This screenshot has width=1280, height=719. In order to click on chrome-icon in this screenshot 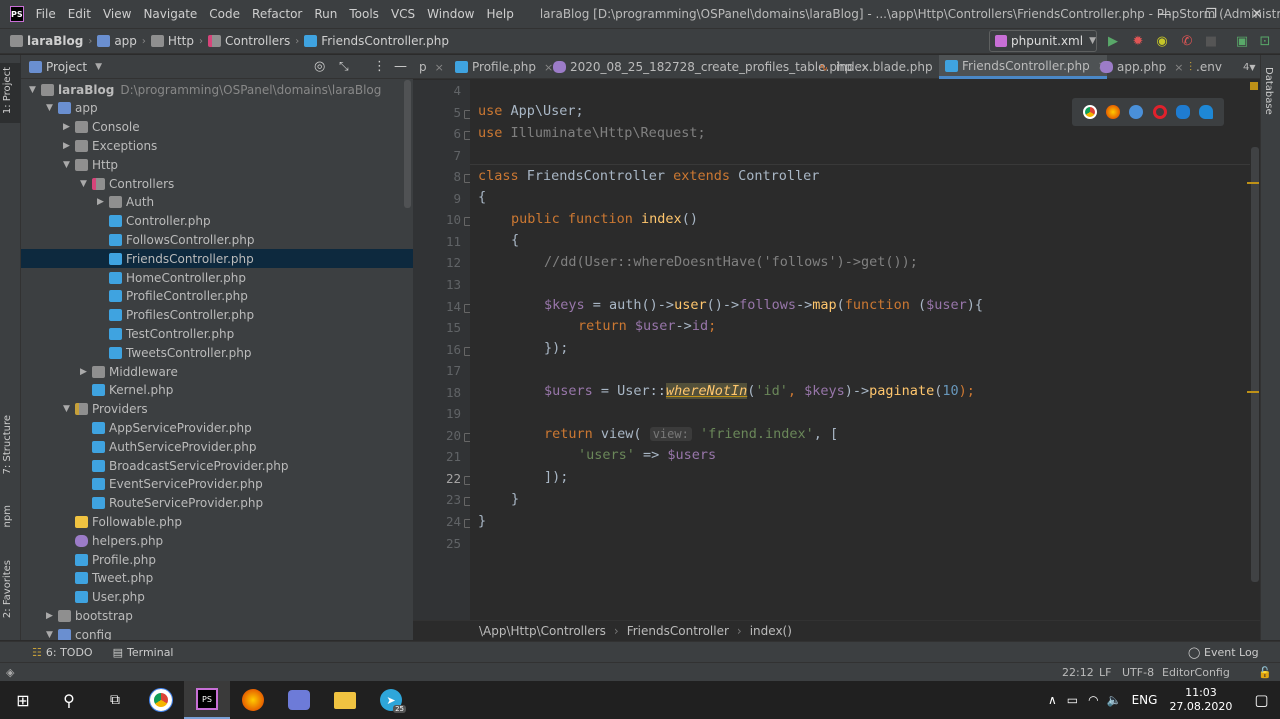, I will do `click(1089, 112)`.